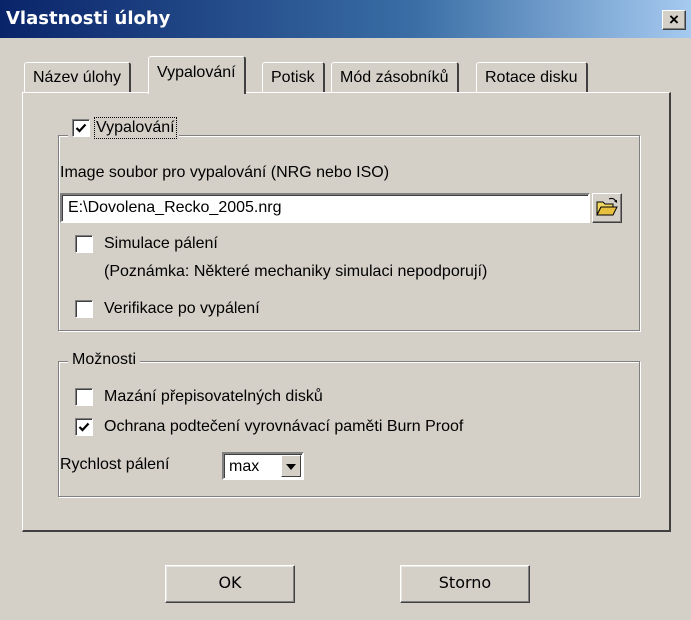  I want to click on tab-label: Potisk, so click(293, 77).